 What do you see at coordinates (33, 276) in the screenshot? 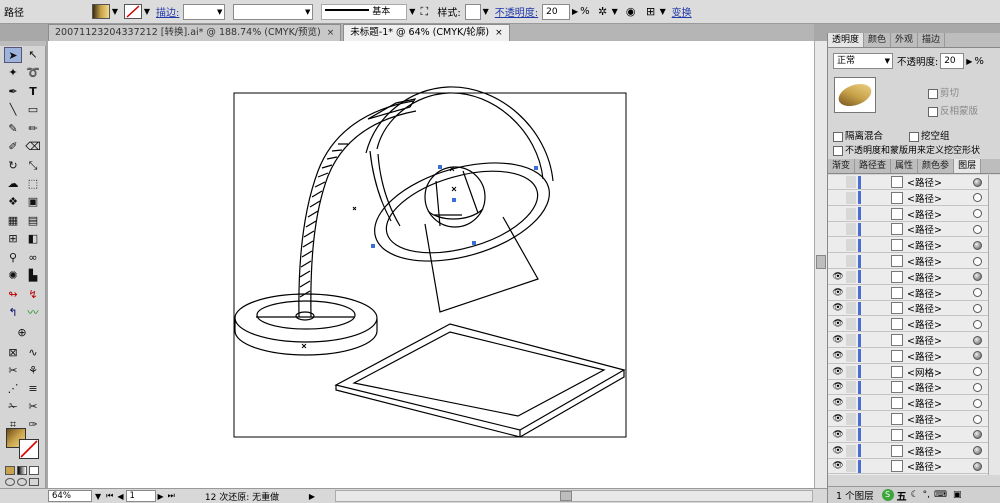
I see `column-graph-tool-icon: ▙` at bounding box center [33, 276].